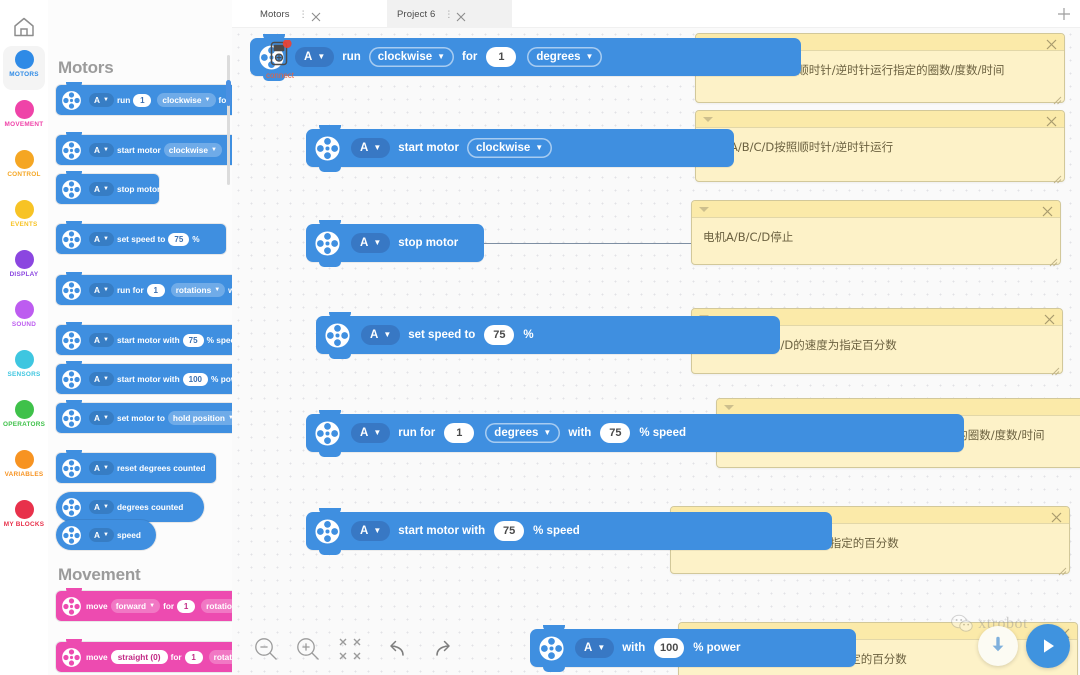 This screenshot has width=1080, height=675. Describe the element at coordinates (136, 466) in the screenshot. I see `palette-block-motor: A ▼ reset degrees counted` at that location.